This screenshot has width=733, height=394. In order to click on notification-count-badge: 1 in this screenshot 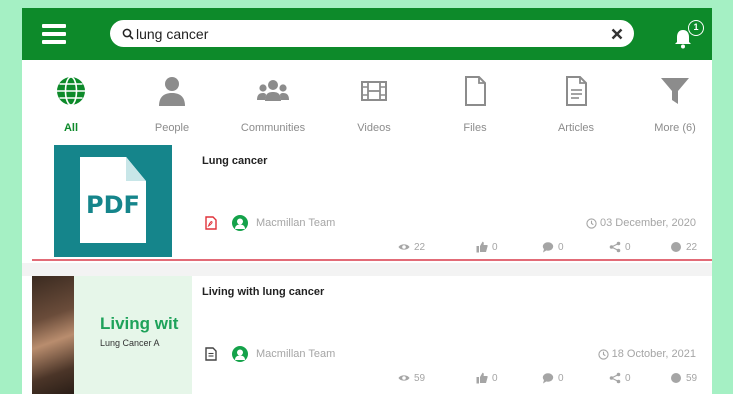, I will do `click(696, 28)`.